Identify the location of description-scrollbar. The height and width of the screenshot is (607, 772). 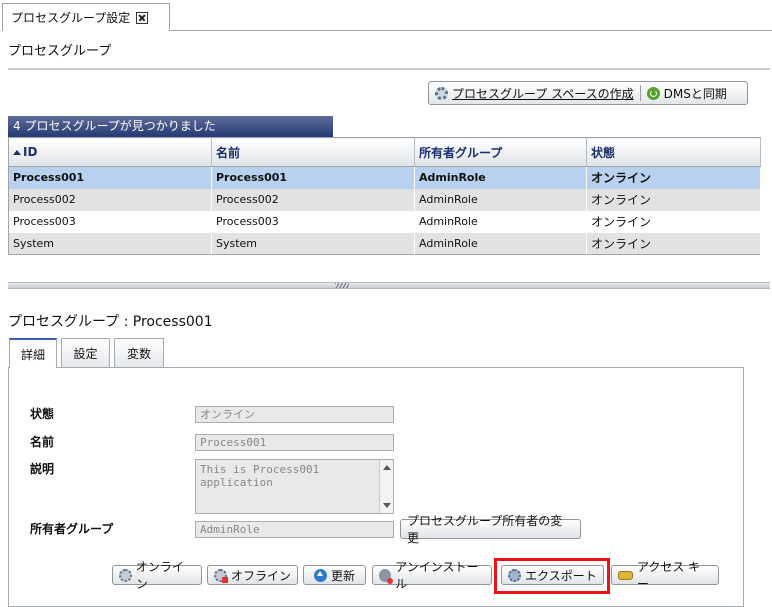
(386, 486).